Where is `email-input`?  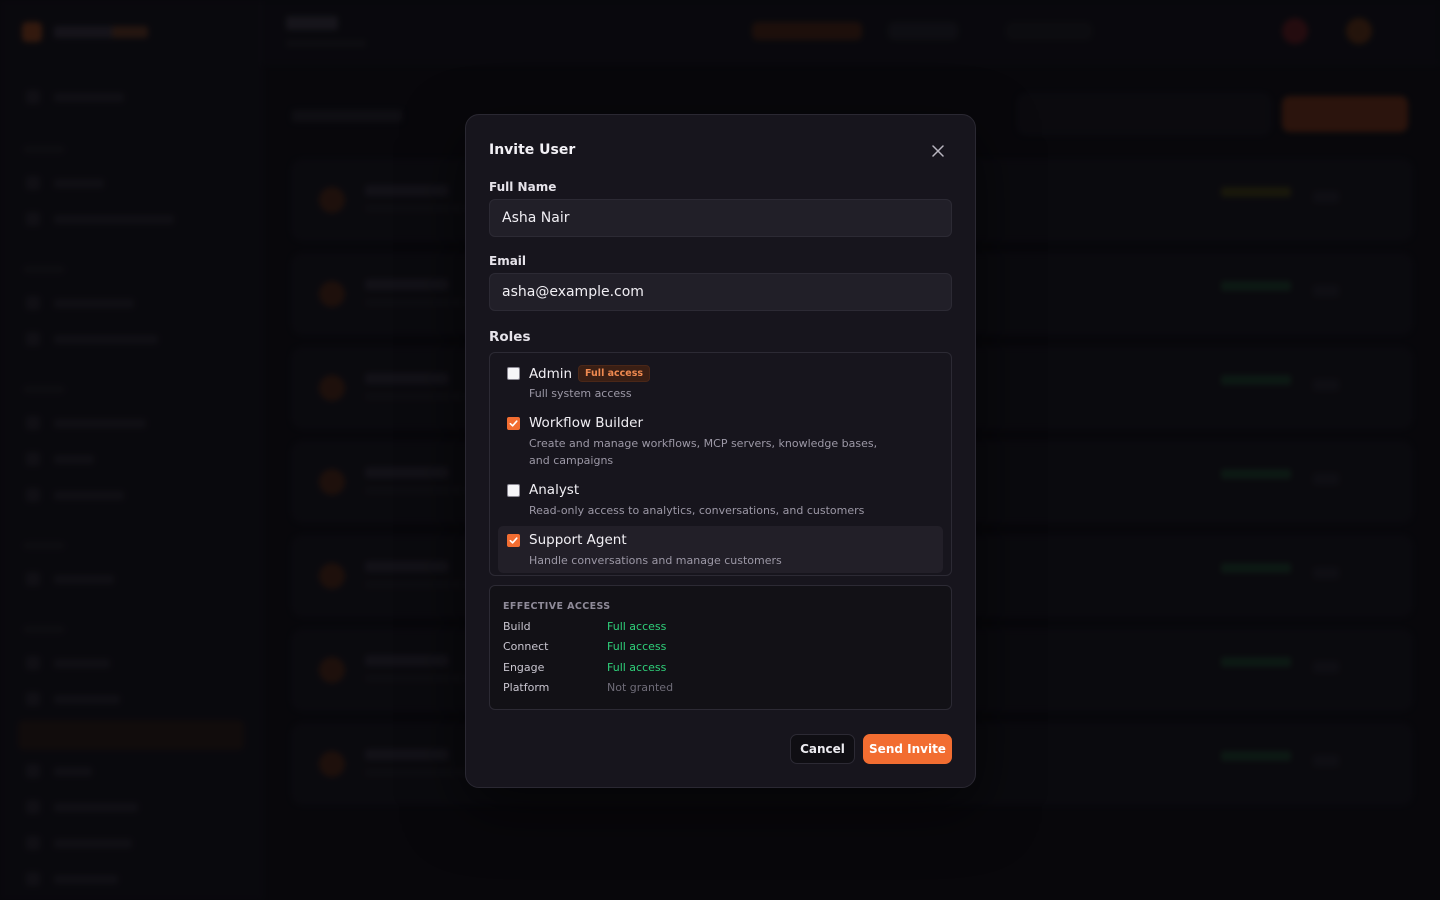
email-input is located at coordinates (720, 292).